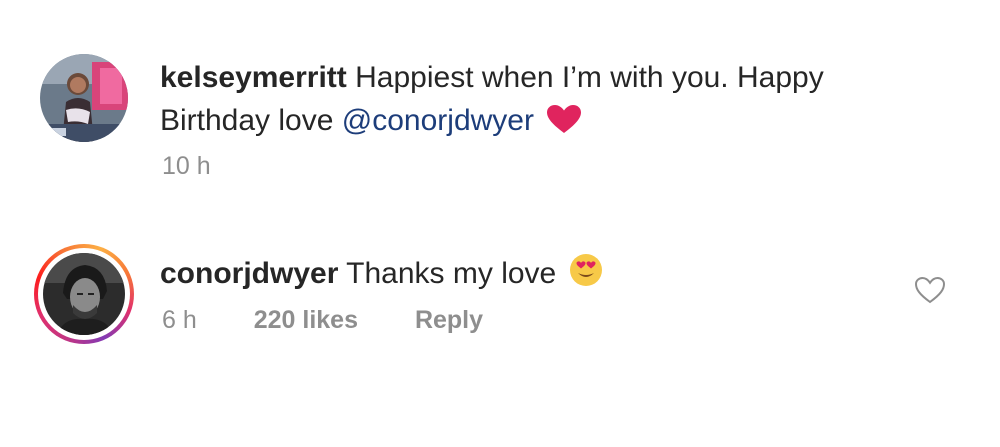 This screenshot has height=447, width=1000. I want to click on comment-meta: 10 h, so click(211, 166).